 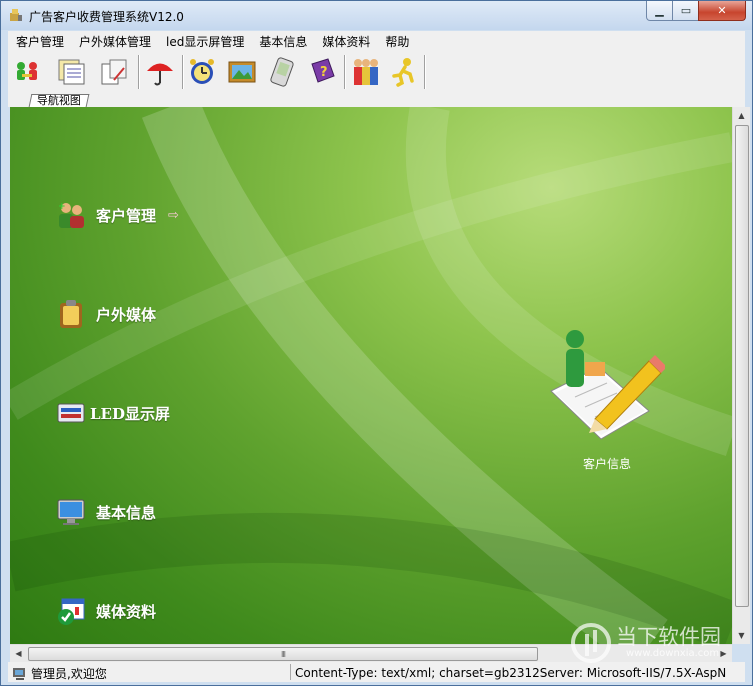 I want to click on nav-customer-management: + 客户管理 ⇨, so click(x=116, y=215).